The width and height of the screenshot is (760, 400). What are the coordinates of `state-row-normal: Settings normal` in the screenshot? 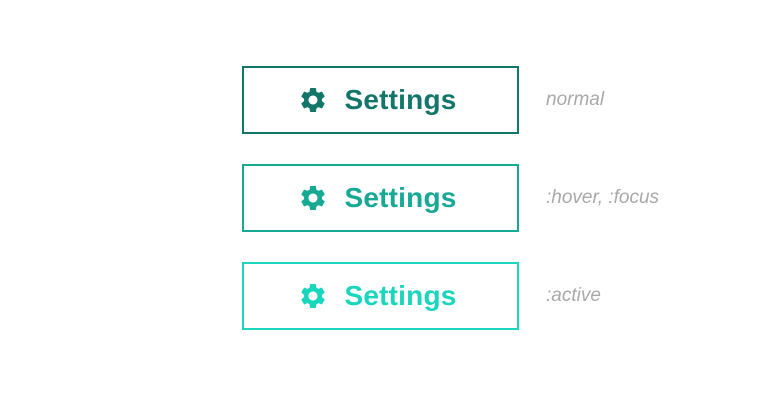 It's located at (457, 100).